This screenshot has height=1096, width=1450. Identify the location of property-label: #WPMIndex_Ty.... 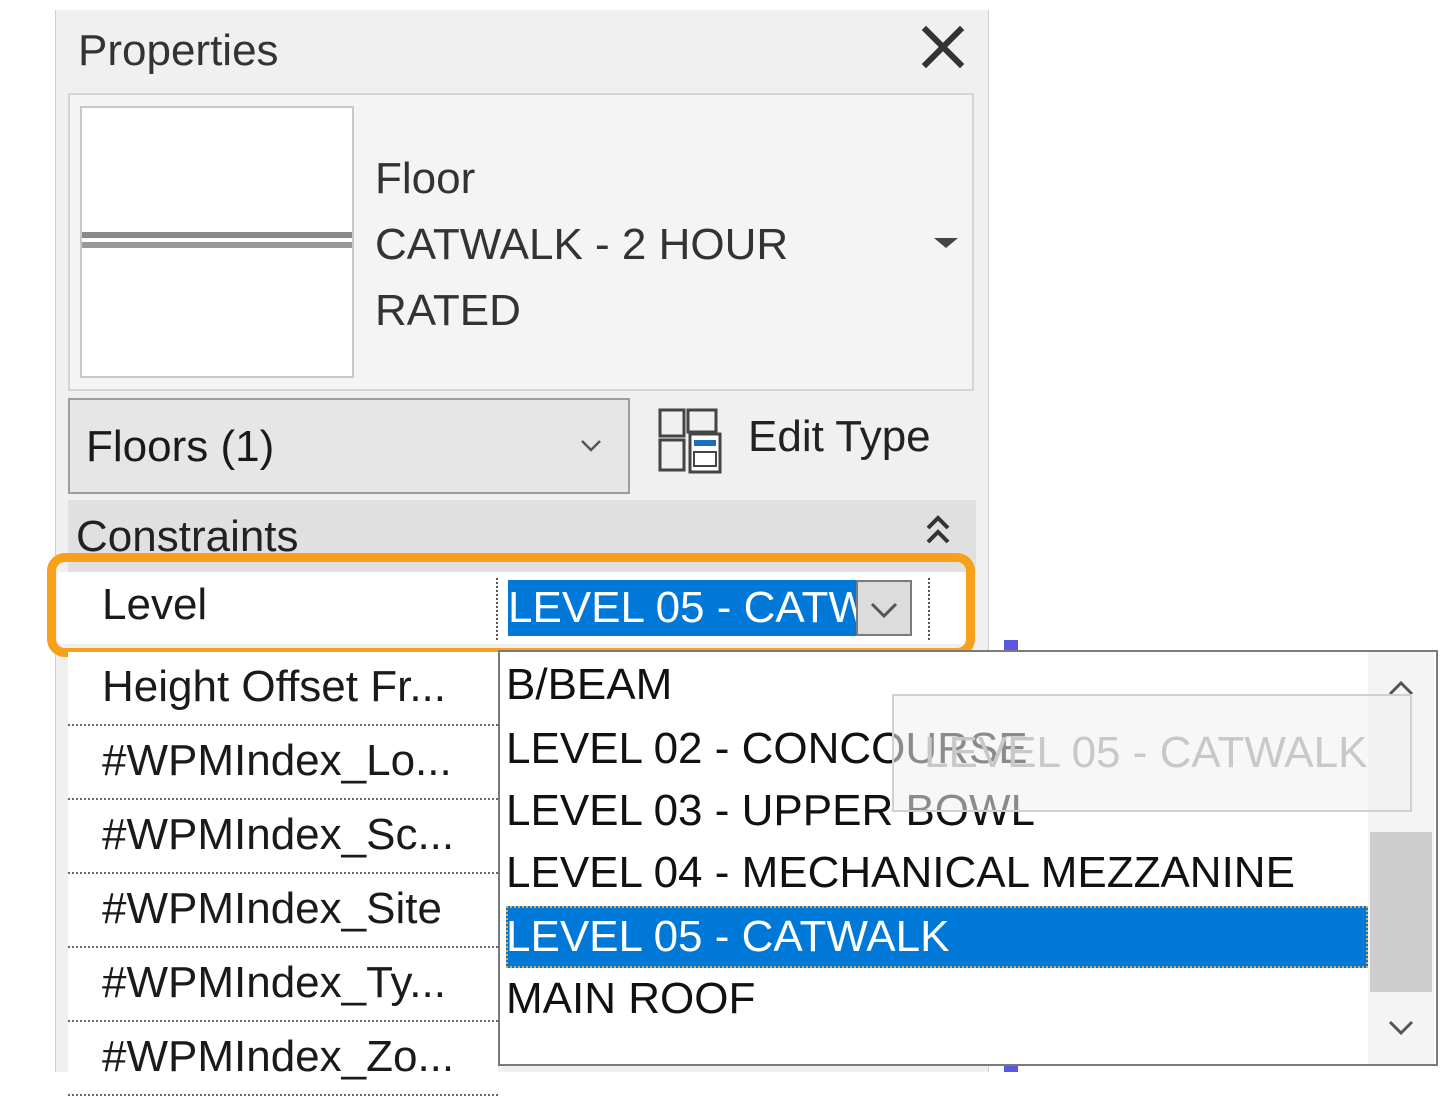
(274, 982).